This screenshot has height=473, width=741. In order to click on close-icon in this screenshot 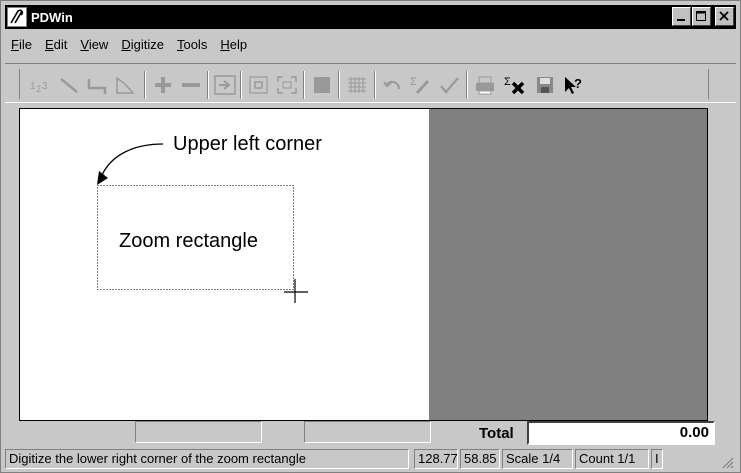, I will do `click(724, 16)`.